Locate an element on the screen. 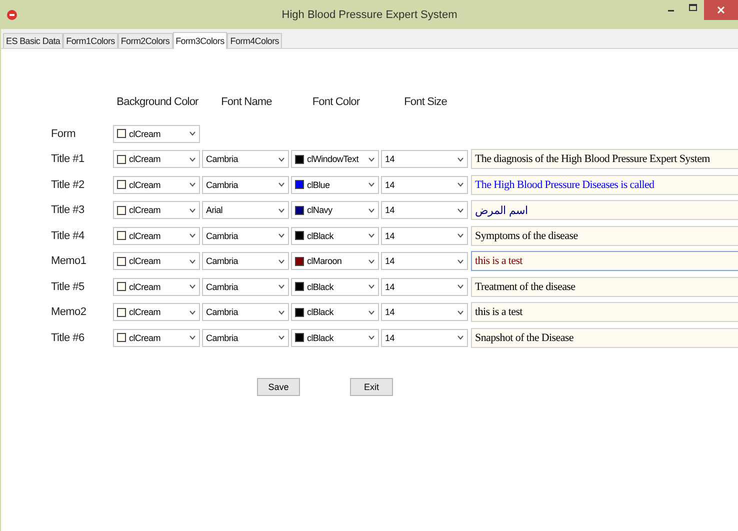 This screenshot has width=738, height=531. column-header: Font Name is located at coordinates (246, 102).